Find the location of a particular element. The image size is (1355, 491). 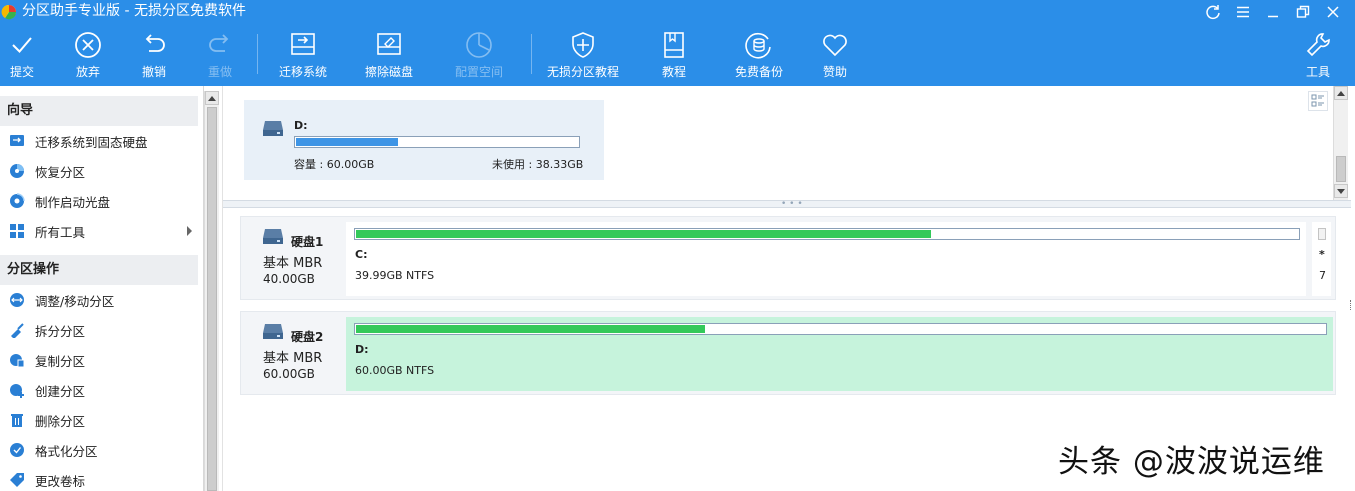

disk-name: 硬盘2 is located at coordinates (307, 337).